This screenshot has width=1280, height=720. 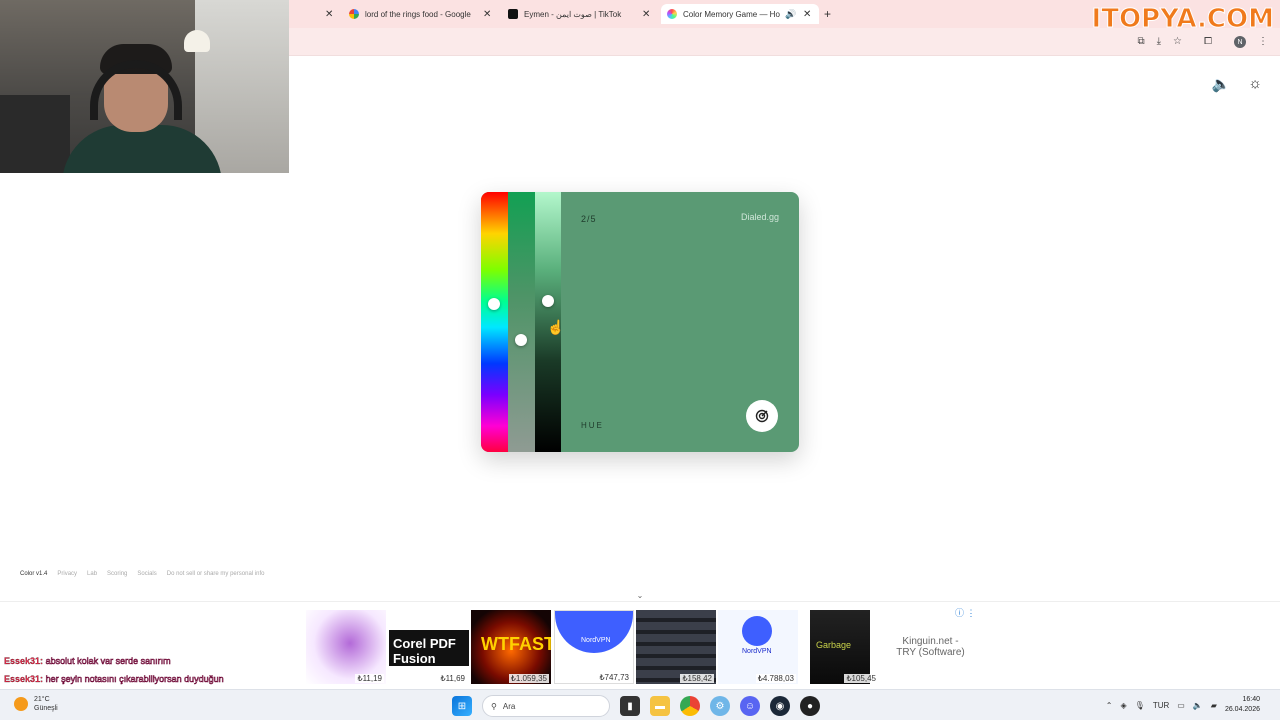 What do you see at coordinates (92, 574) in the screenshot?
I see `footer-link-lab: Lab` at bounding box center [92, 574].